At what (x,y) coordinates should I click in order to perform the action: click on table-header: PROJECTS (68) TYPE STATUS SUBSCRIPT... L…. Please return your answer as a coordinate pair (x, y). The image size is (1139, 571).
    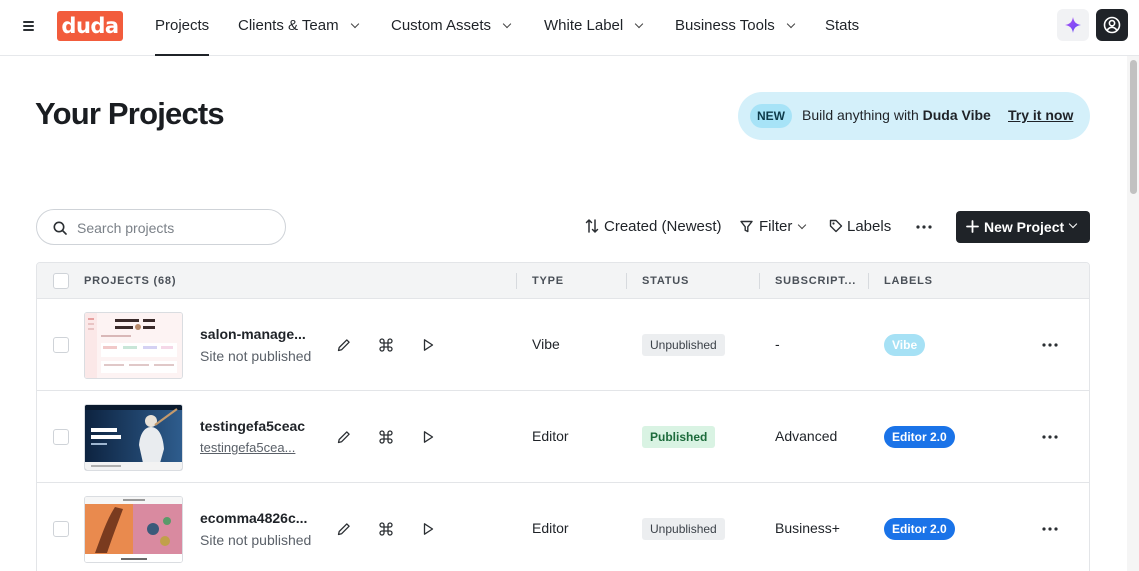
    Looking at the image, I should click on (563, 281).